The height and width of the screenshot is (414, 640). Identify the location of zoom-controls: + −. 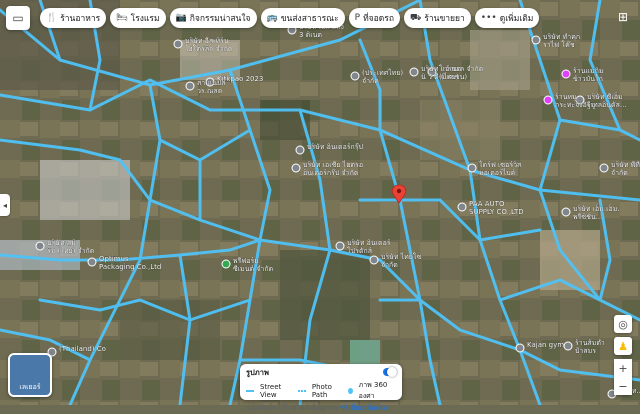
(623, 377).